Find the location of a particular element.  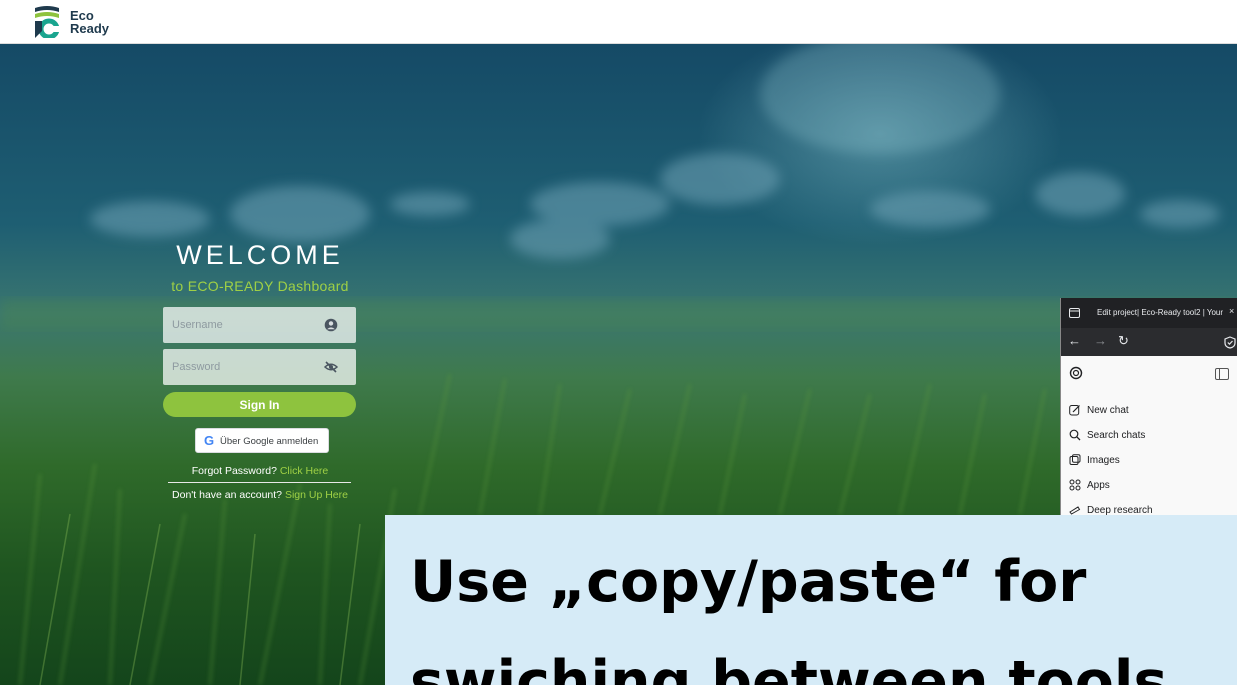

login-divider is located at coordinates (259, 482).